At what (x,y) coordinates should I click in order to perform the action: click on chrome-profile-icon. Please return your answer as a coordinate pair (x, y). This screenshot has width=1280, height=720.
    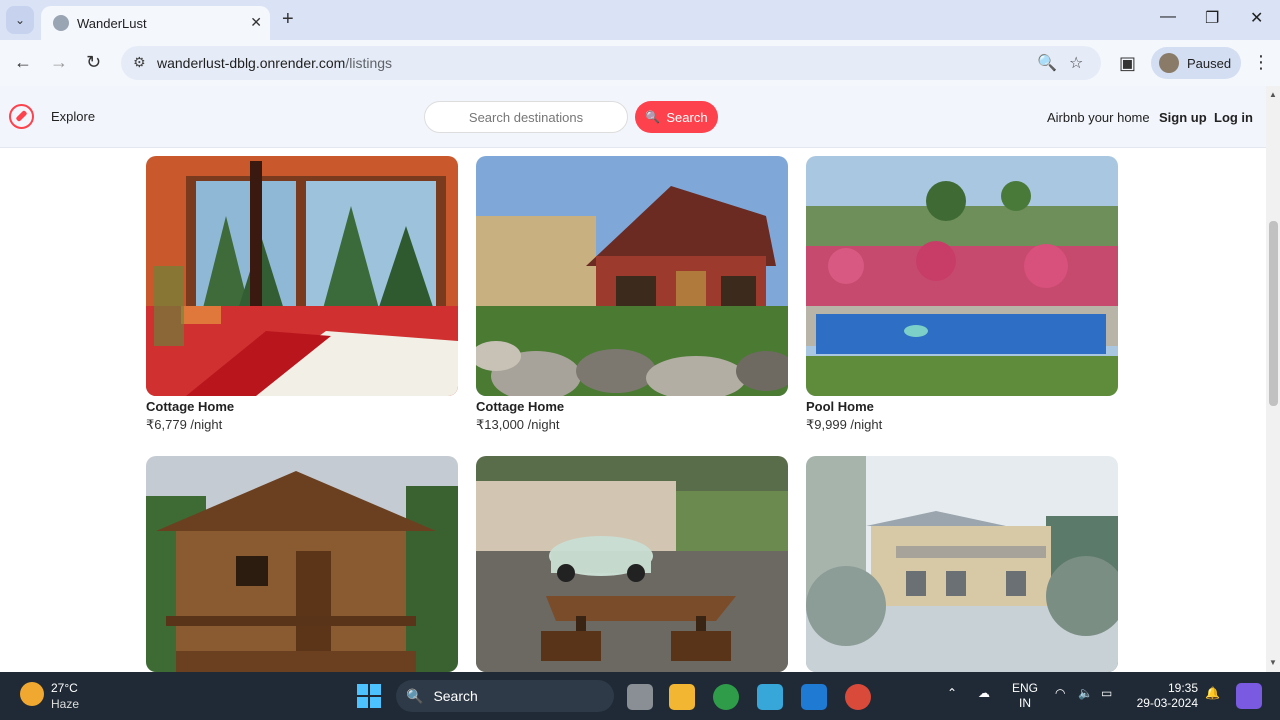
    Looking at the image, I should click on (858, 697).